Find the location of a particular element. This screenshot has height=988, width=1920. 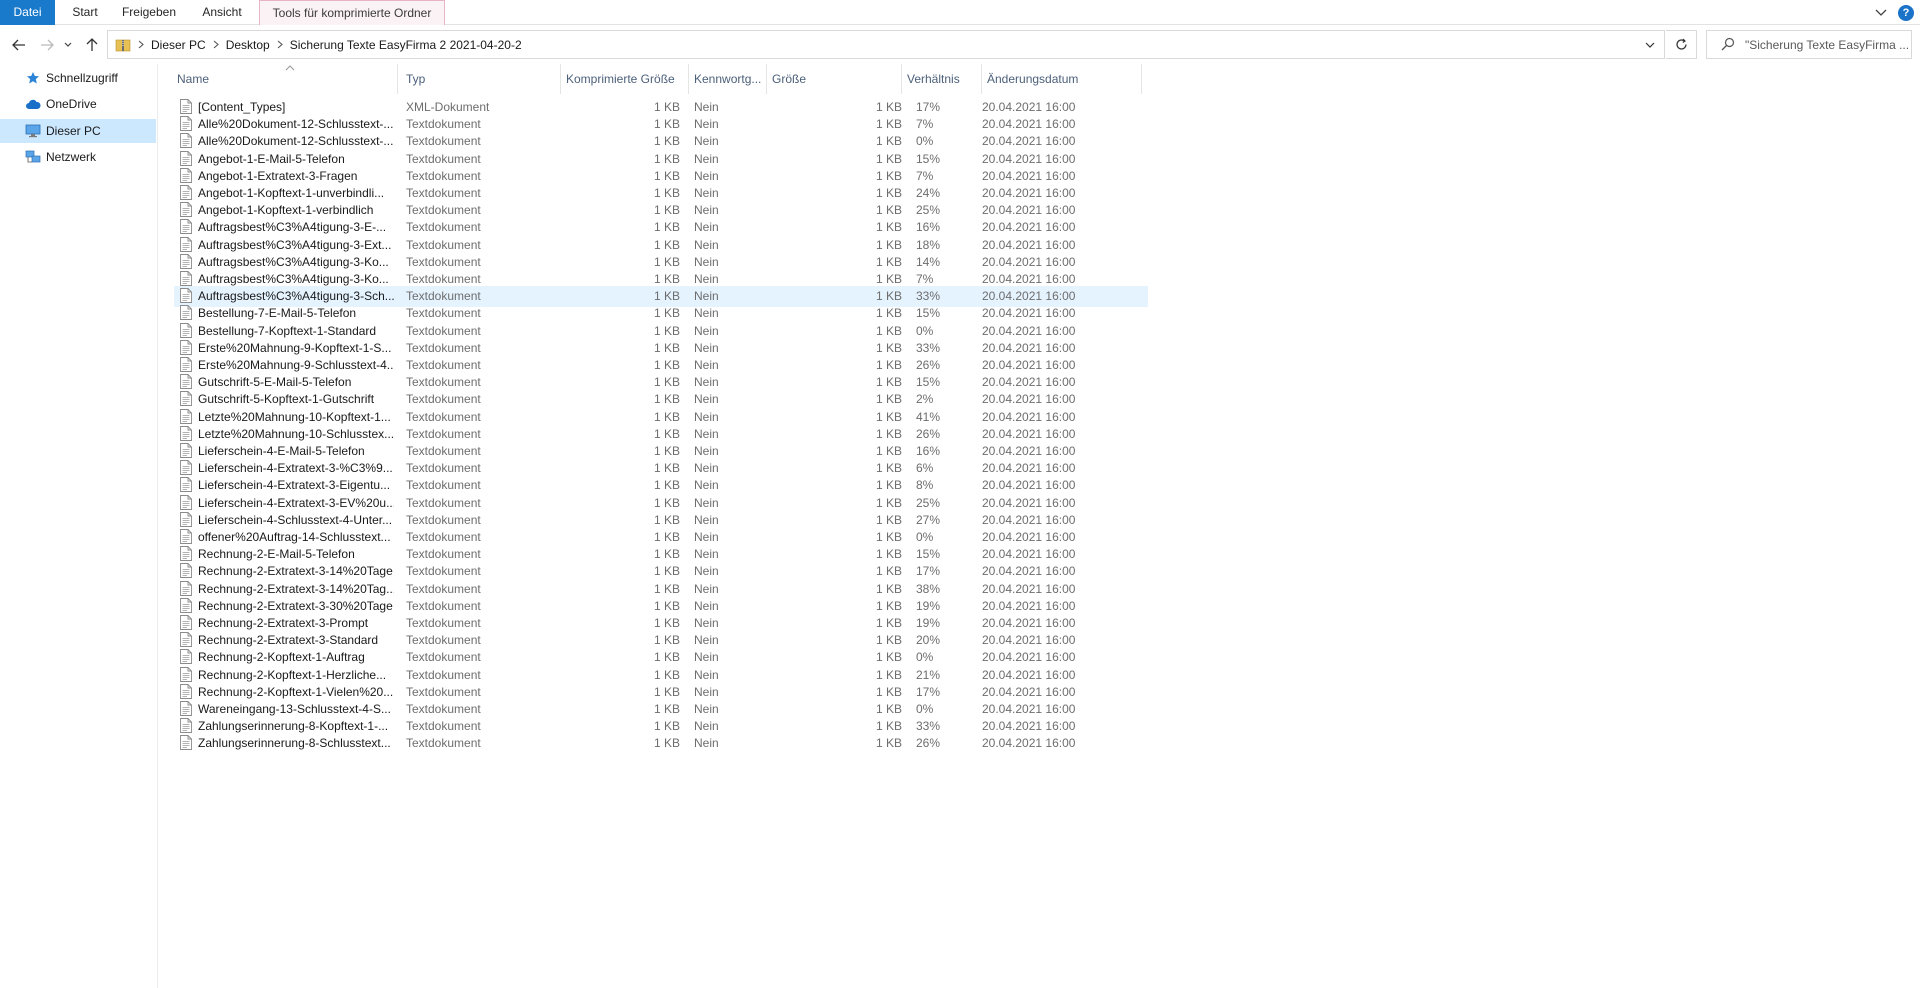

help-icon: ? is located at coordinates (1906, 13).